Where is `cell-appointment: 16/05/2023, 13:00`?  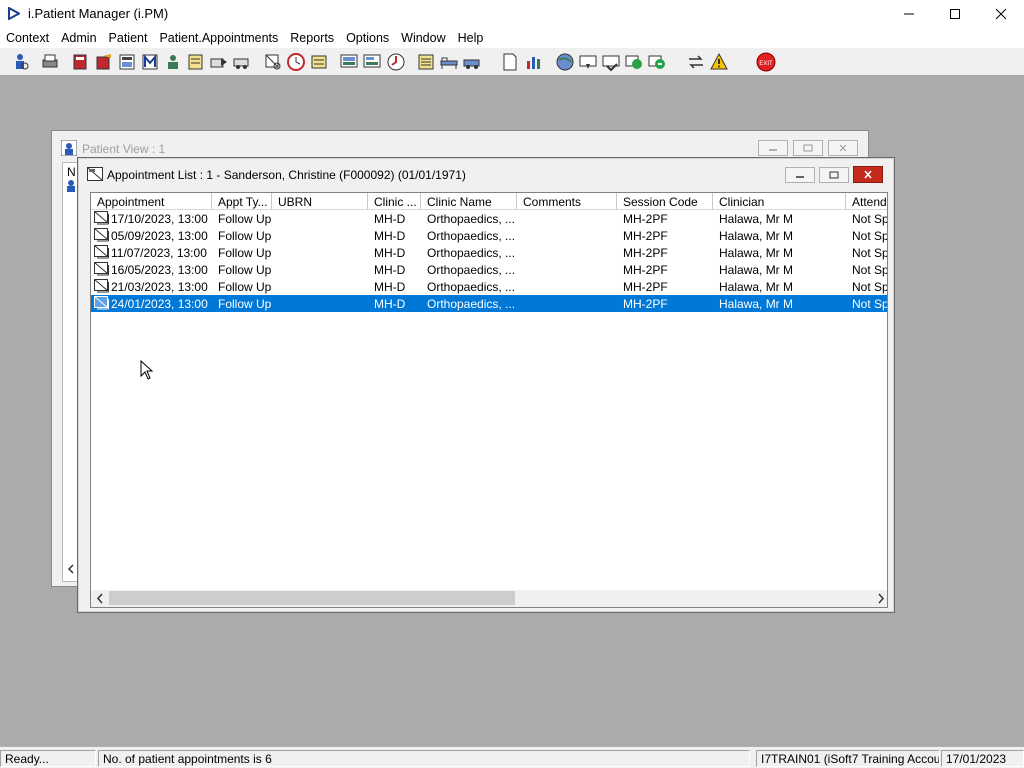 cell-appointment: 16/05/2023, 13:00 is located at coordinates (159, 270).